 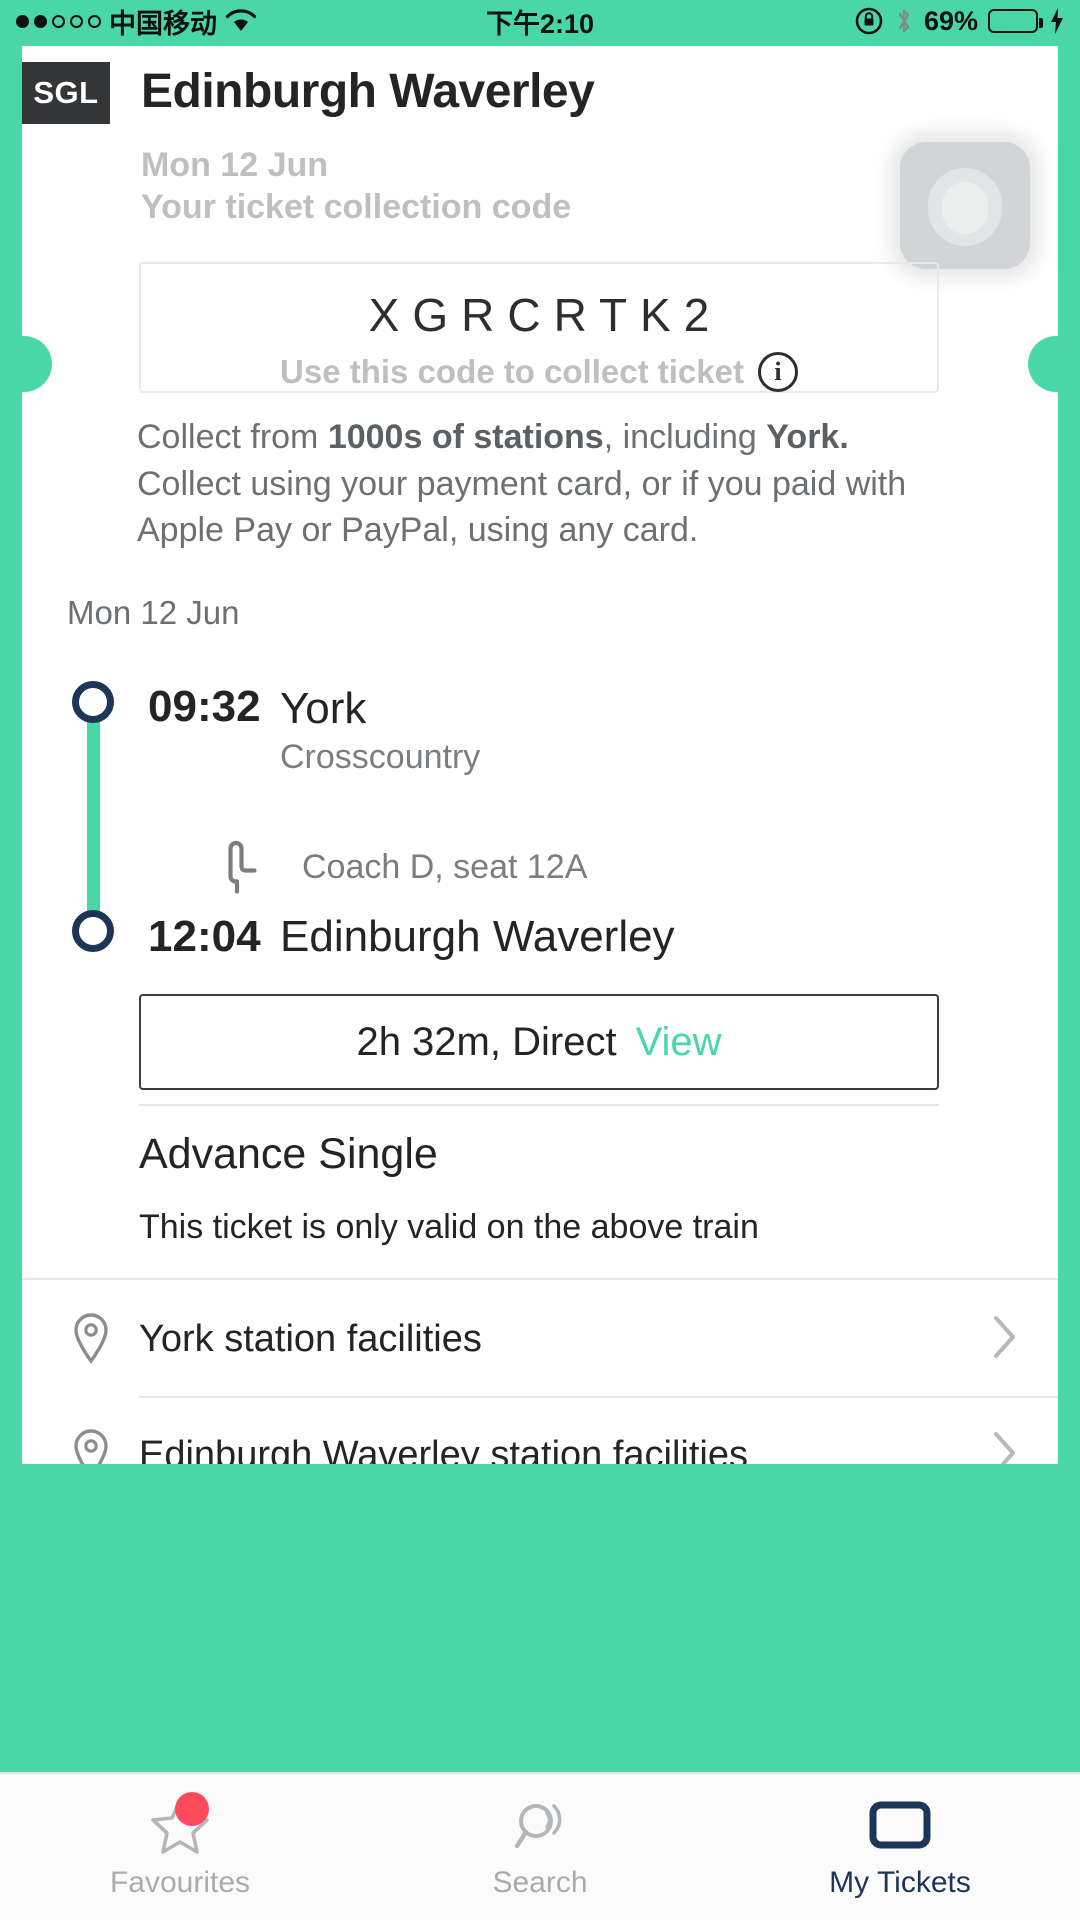 I want to click on search-signal-icon, so click(x=540, y=1825).